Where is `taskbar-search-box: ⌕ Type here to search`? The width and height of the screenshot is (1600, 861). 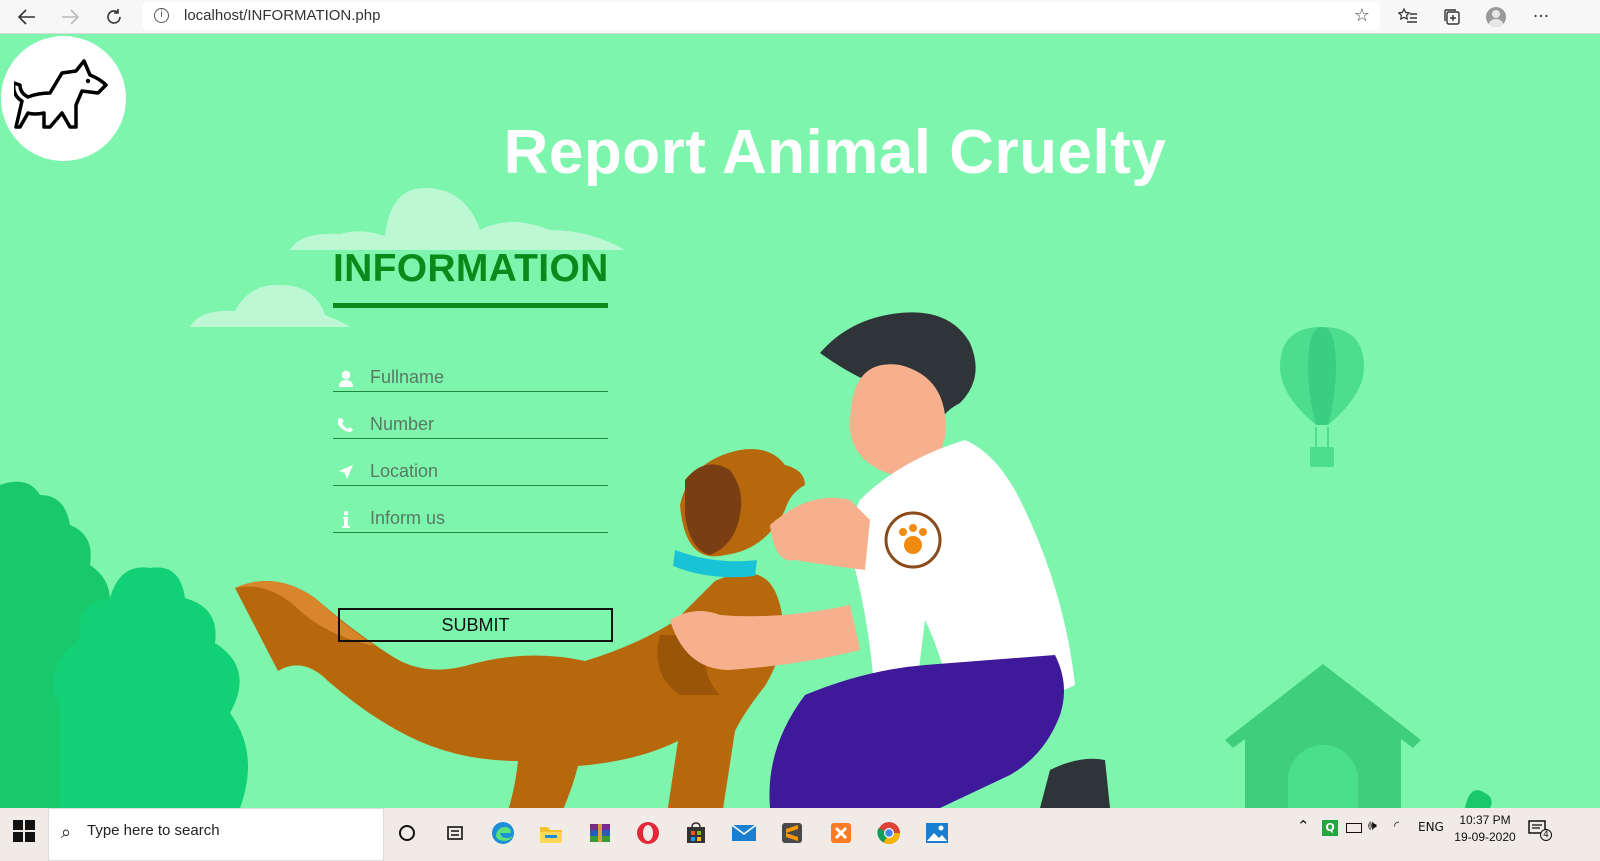 taskbar-search-box: ⌕ Type here to search is located at coordinates (216, 834).